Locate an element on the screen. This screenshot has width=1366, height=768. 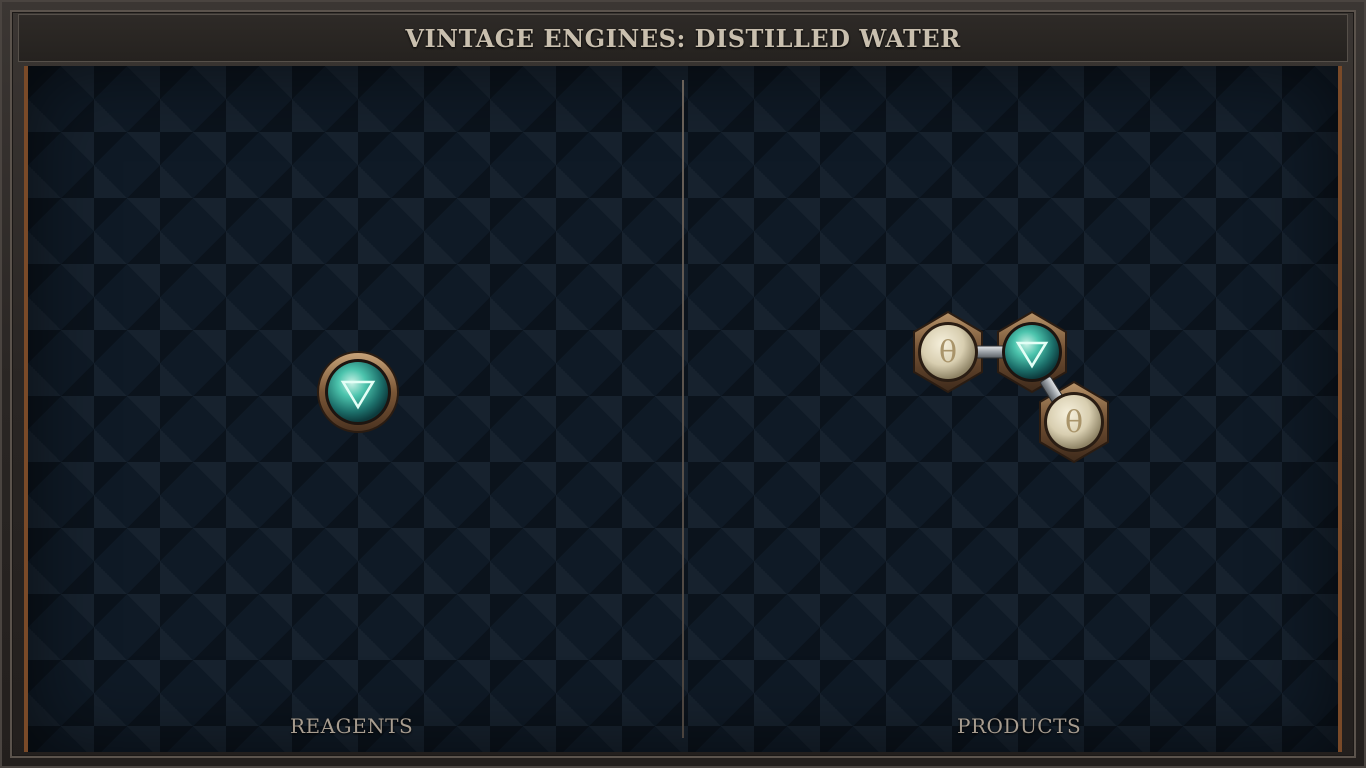
products-label: PRODUCTS is located at coordinates (1019, 726).